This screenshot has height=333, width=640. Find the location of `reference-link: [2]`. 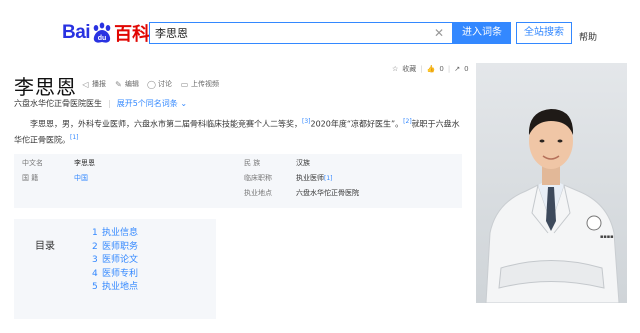

reference-link: [2] is located at coordinates (407, 121).